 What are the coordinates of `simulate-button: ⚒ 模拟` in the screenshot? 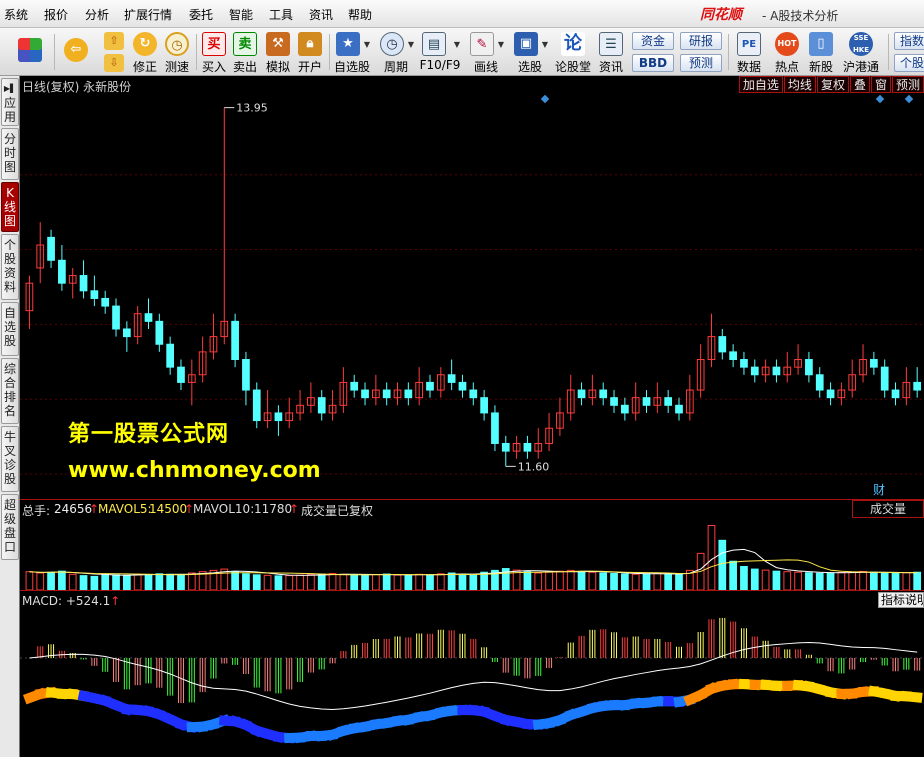 It's located at (278, 52).